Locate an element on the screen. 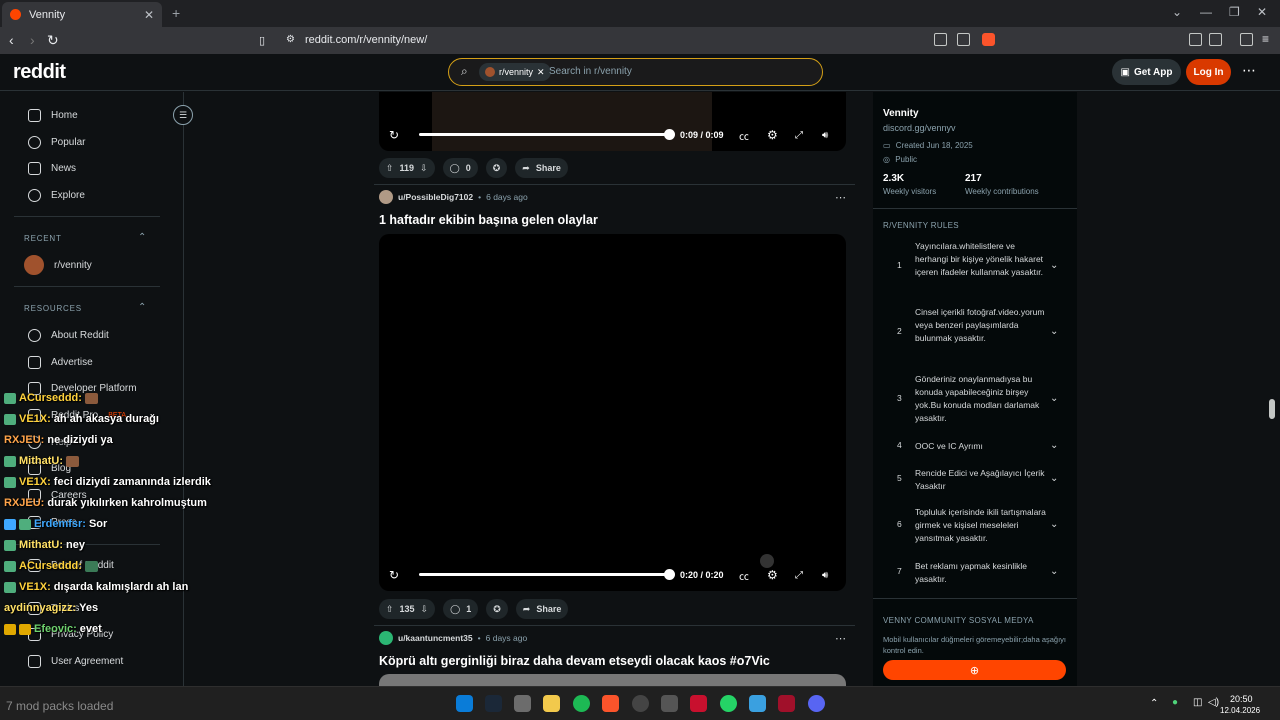 The image size is (1280, 720). nav-popular: Popular is located at coordinates (56, 142).